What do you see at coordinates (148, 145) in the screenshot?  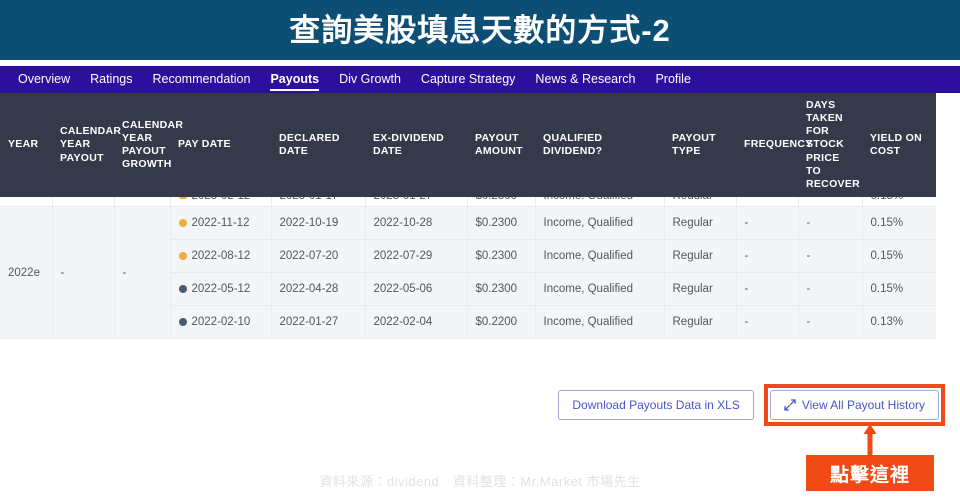 I see `col-header-calendar-year-payout-growth: CALENDAR YEAR PAYOUT GROWTH` at bounding box center [148, 145].